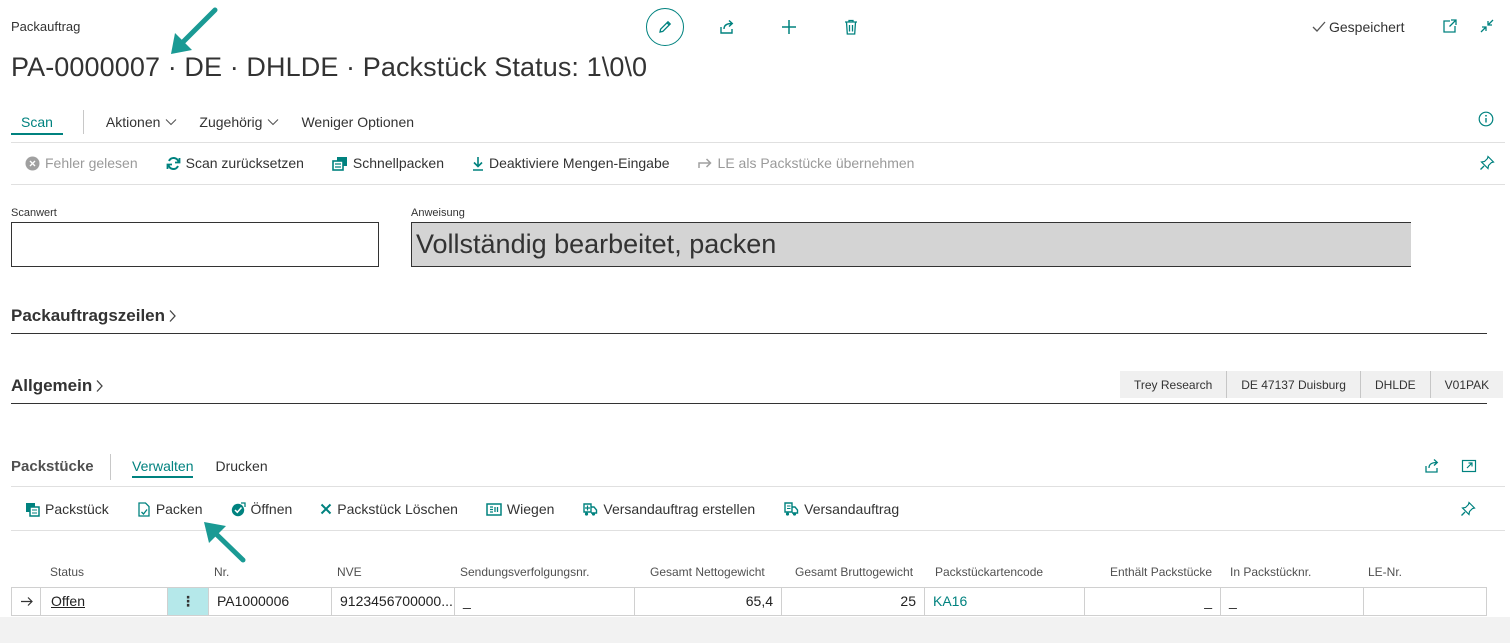 The width and height of the screenshot is (1510, 643). I want to click on pin-icon, so click(1468, 508).